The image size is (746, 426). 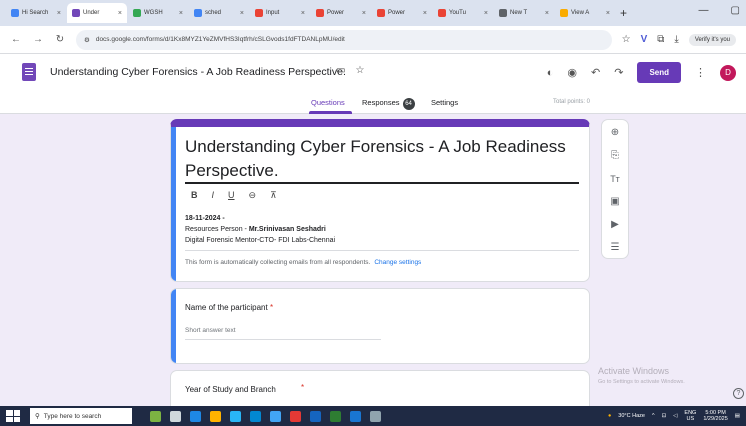 What do you see at coordinates (60, 39) in the screenshot?
I see `reload-icon: ↻` at bounding box center [60, 39].